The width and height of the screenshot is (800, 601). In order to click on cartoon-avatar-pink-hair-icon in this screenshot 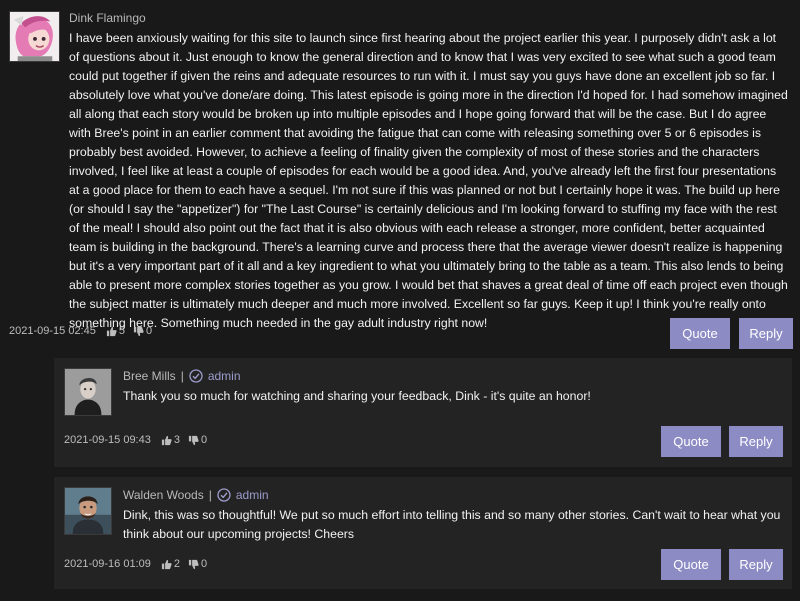, I will do `click(34, 36)`.